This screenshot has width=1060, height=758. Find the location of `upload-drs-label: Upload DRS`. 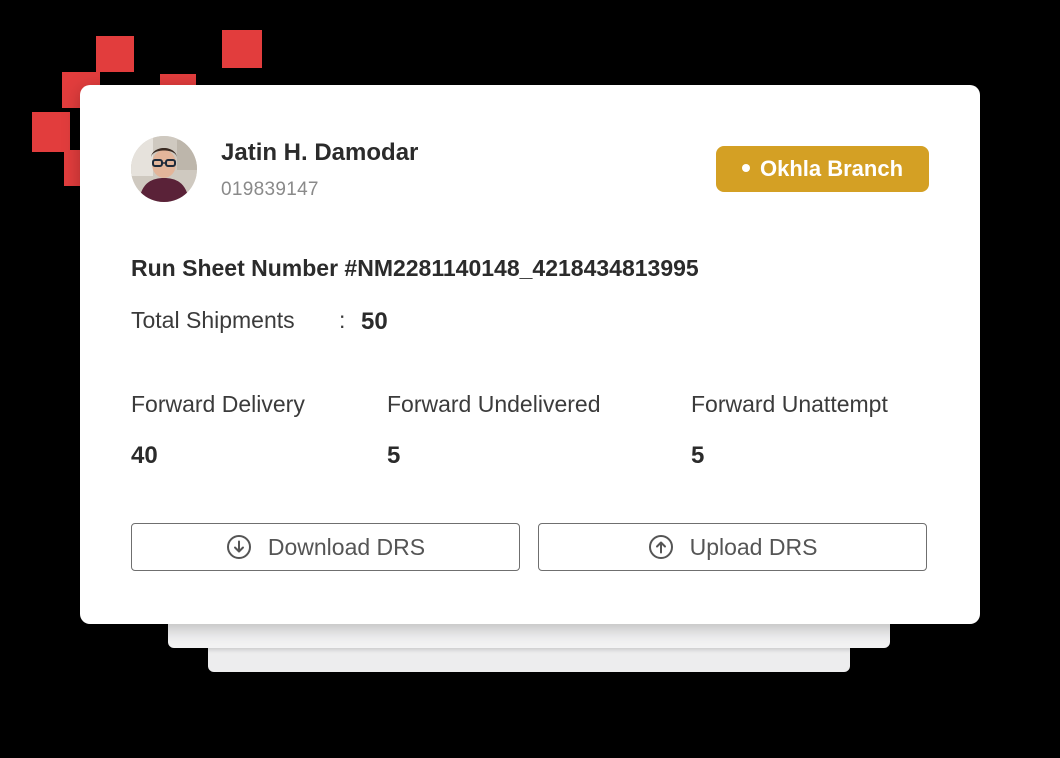

upload-drs-label: Upload DRS is located at coordinates (753, 546).